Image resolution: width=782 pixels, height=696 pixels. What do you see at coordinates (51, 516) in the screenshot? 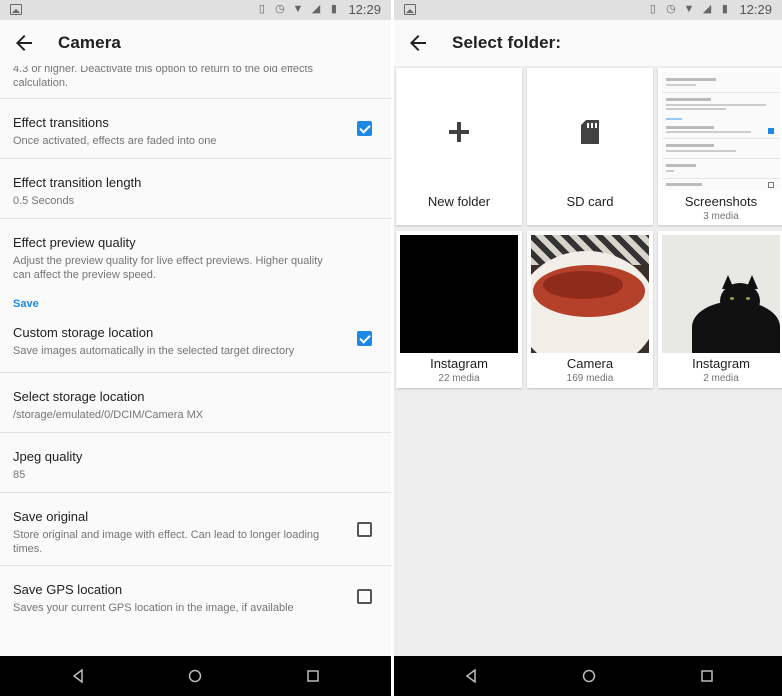
I see `item-title: Save original` at bounding box center [51, 516].